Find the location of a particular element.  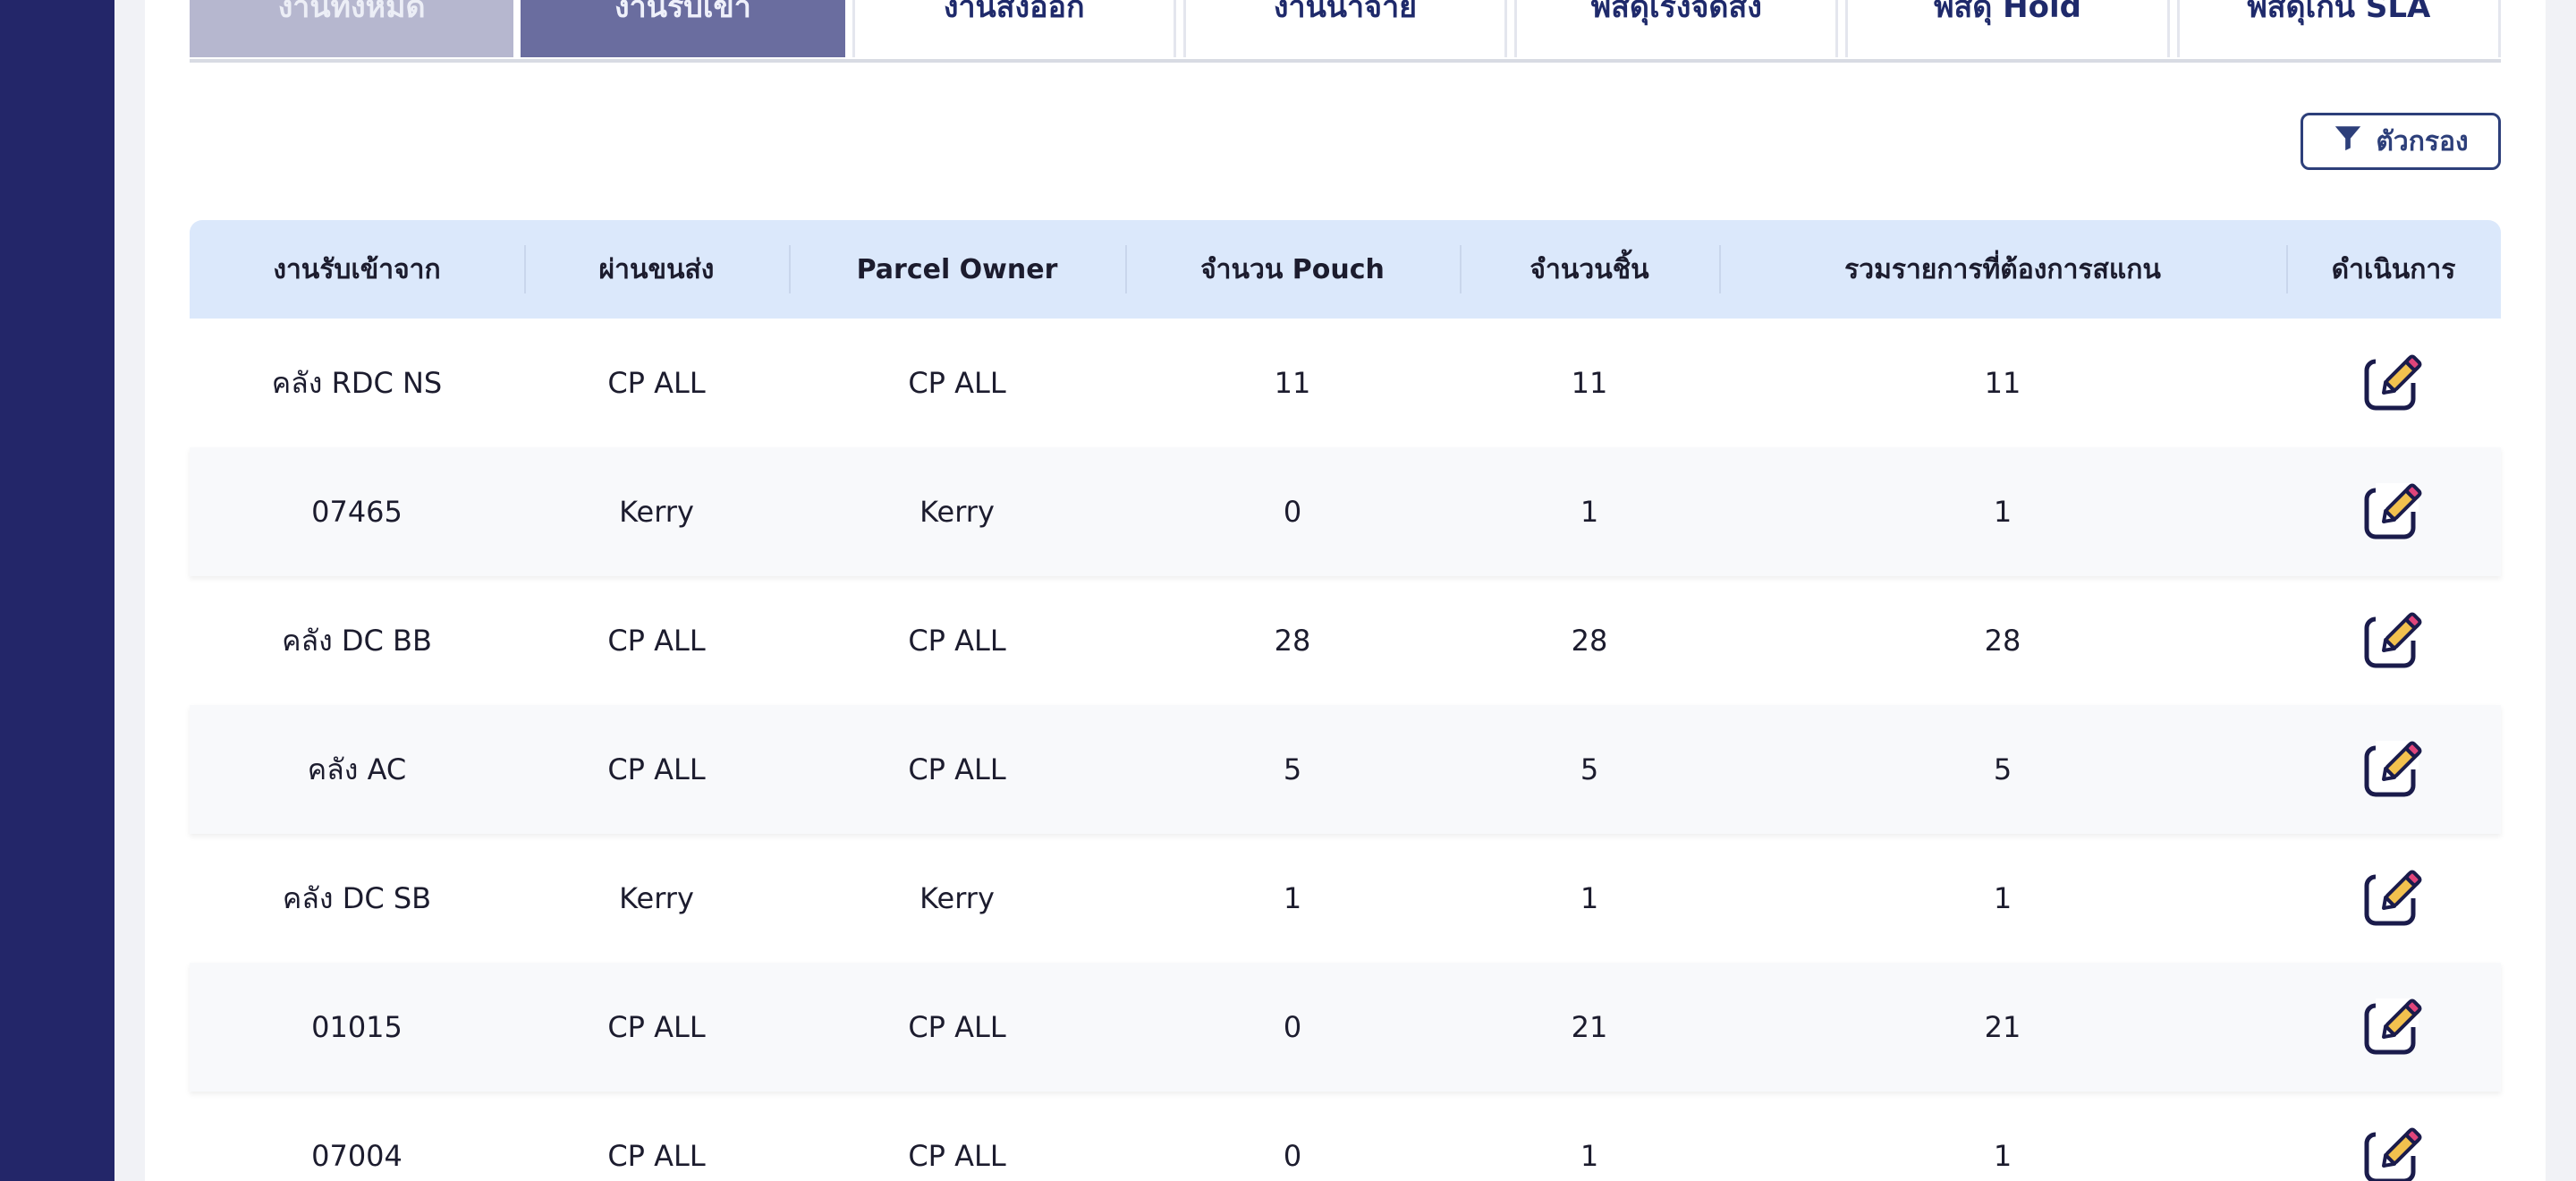

tab-over-sla-parcels: พัสดุเกิน SLA is located at coordinates (2338, 28).